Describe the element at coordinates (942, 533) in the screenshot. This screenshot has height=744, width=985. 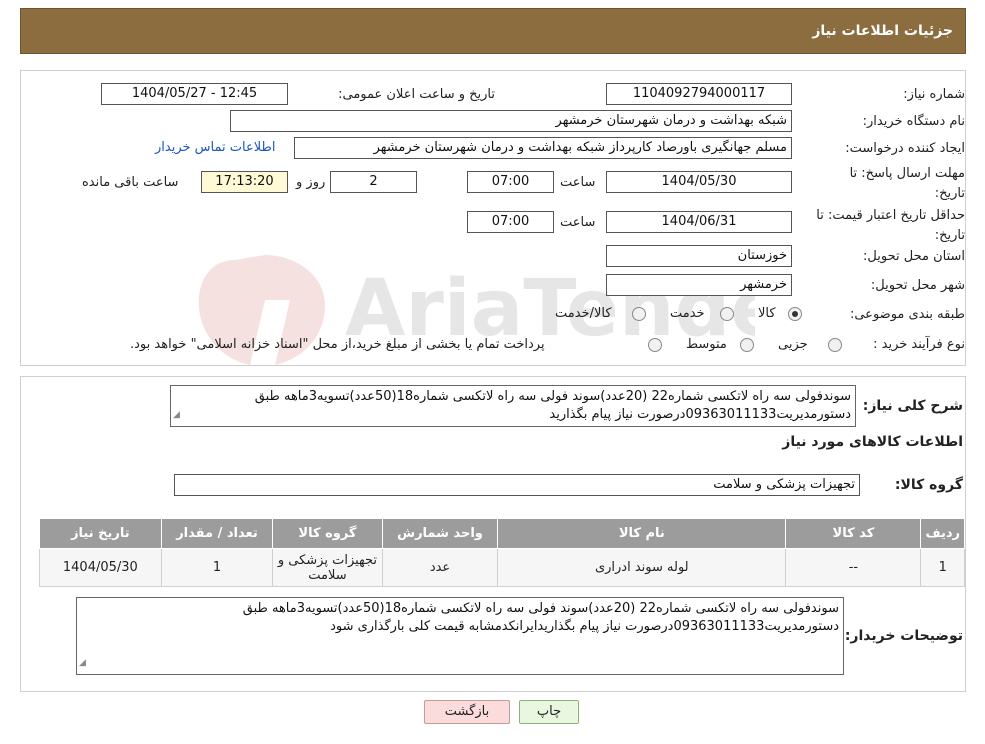
I see `col-row-number: ردیف` at that location.